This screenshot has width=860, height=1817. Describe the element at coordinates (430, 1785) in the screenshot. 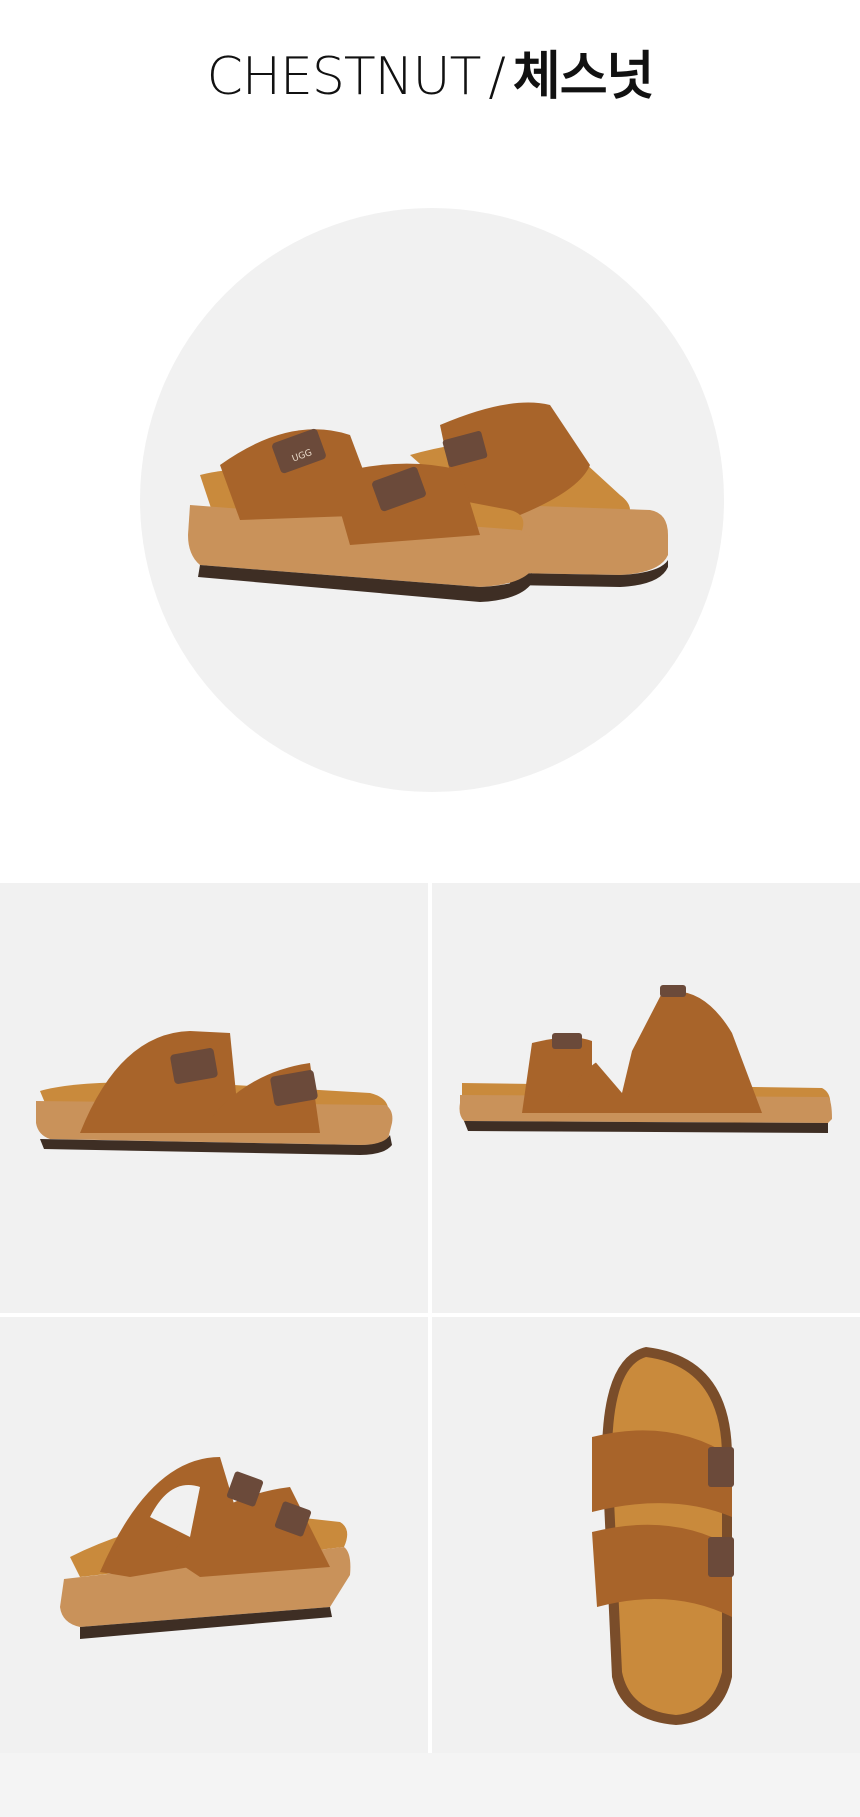

I see `bottom-section-edge` at that location.